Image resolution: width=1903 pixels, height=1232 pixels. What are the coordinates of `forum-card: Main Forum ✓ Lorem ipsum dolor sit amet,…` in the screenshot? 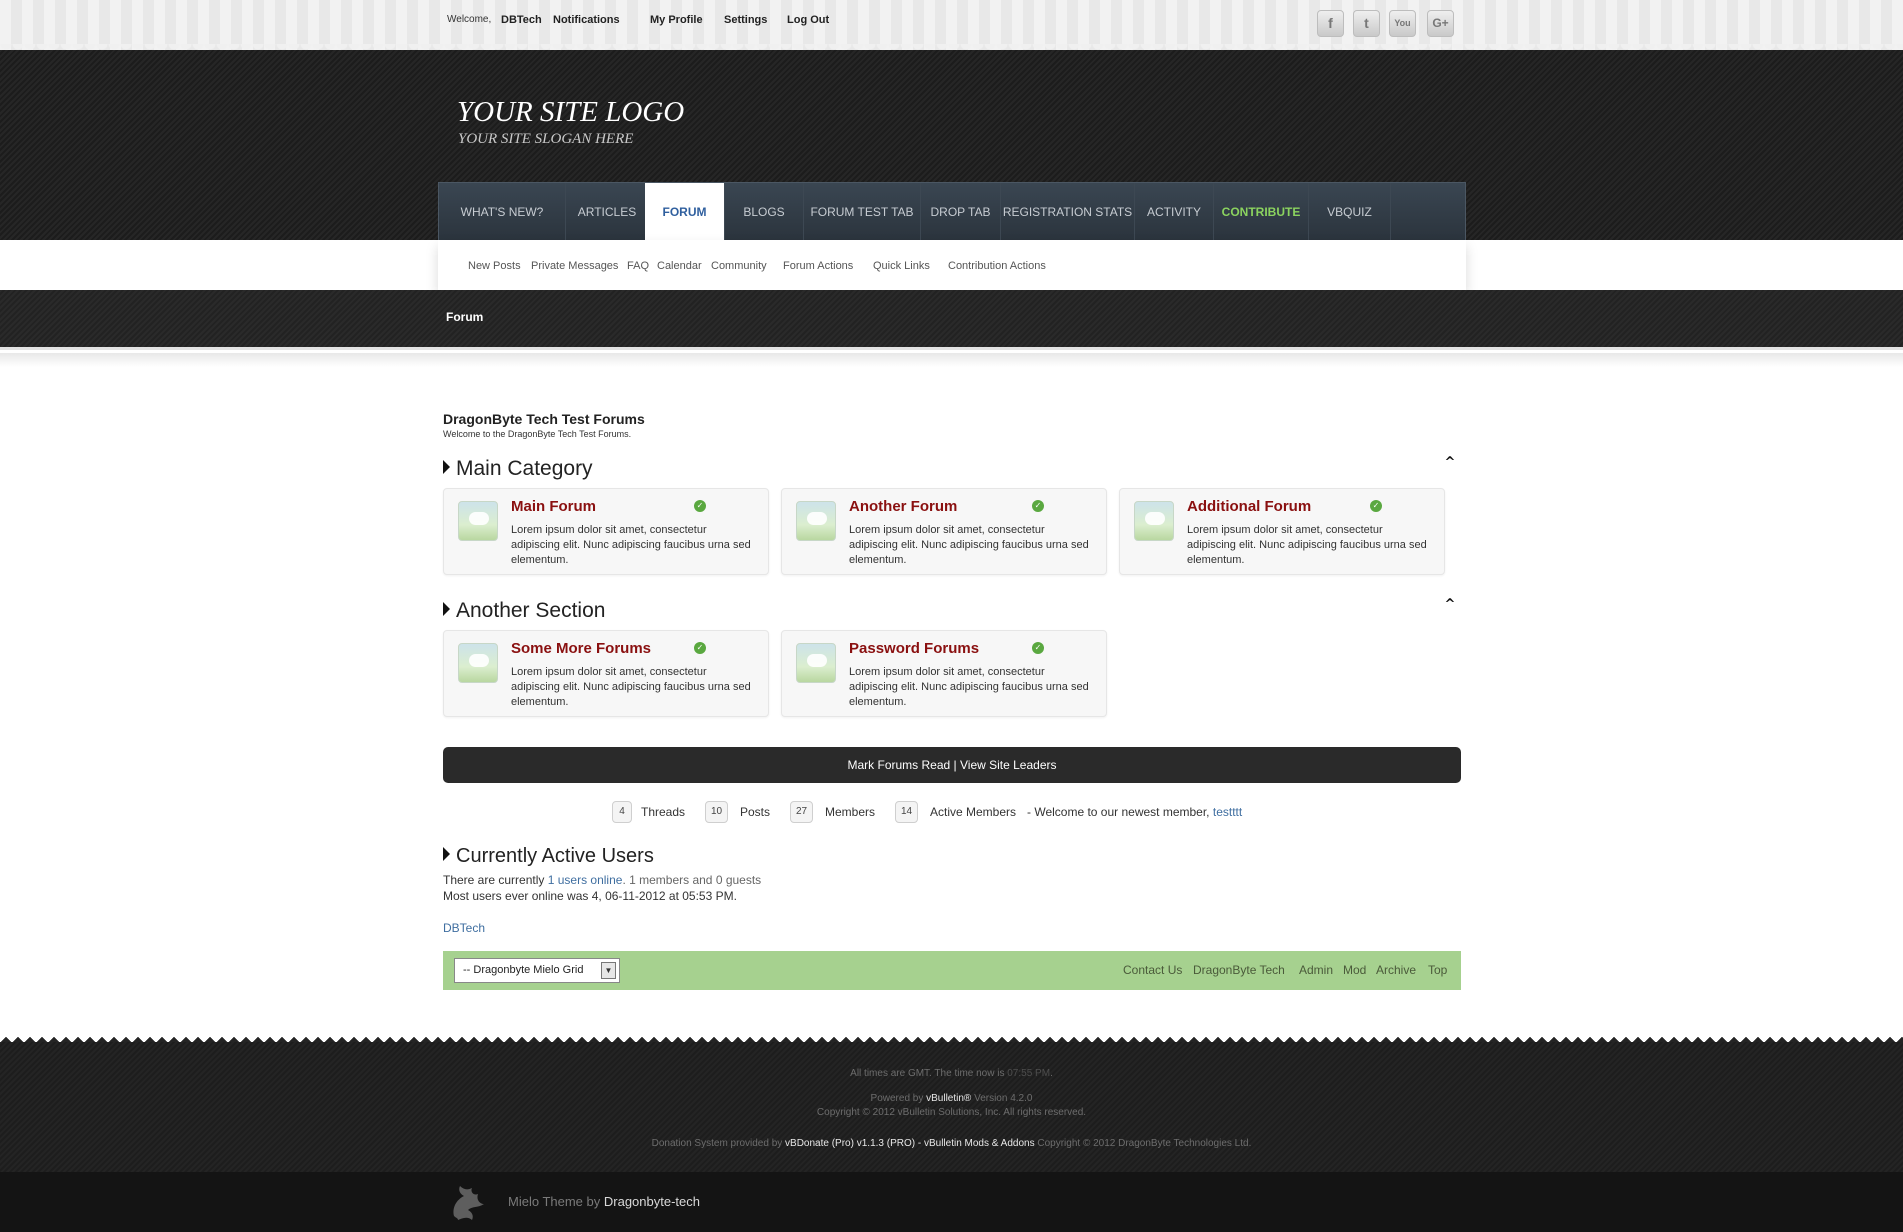 It's located at (606, 531).